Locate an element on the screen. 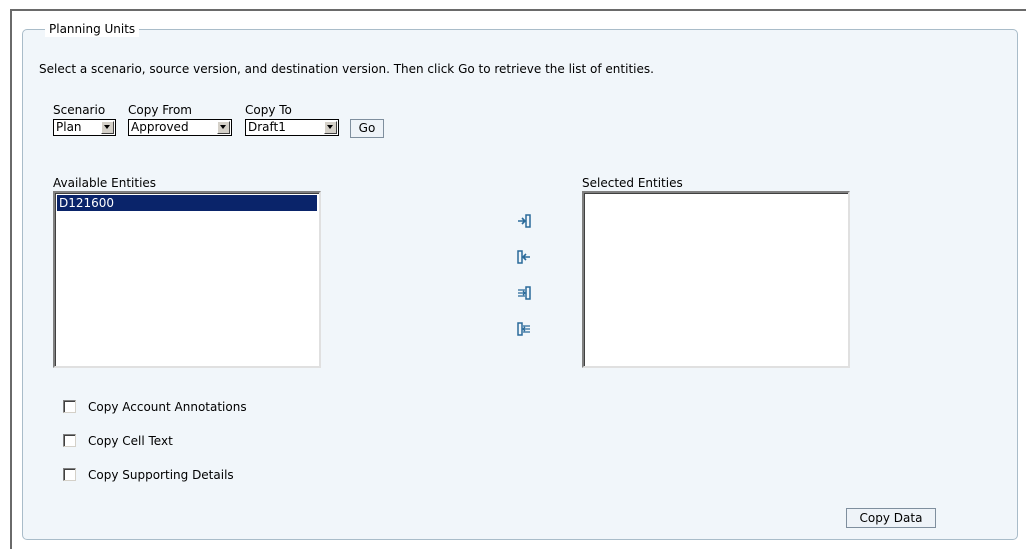 This screenshot has height=549, width=1026. copy-supporting-details-label: Copy Supporting Details is located at coordinates (161, 475).